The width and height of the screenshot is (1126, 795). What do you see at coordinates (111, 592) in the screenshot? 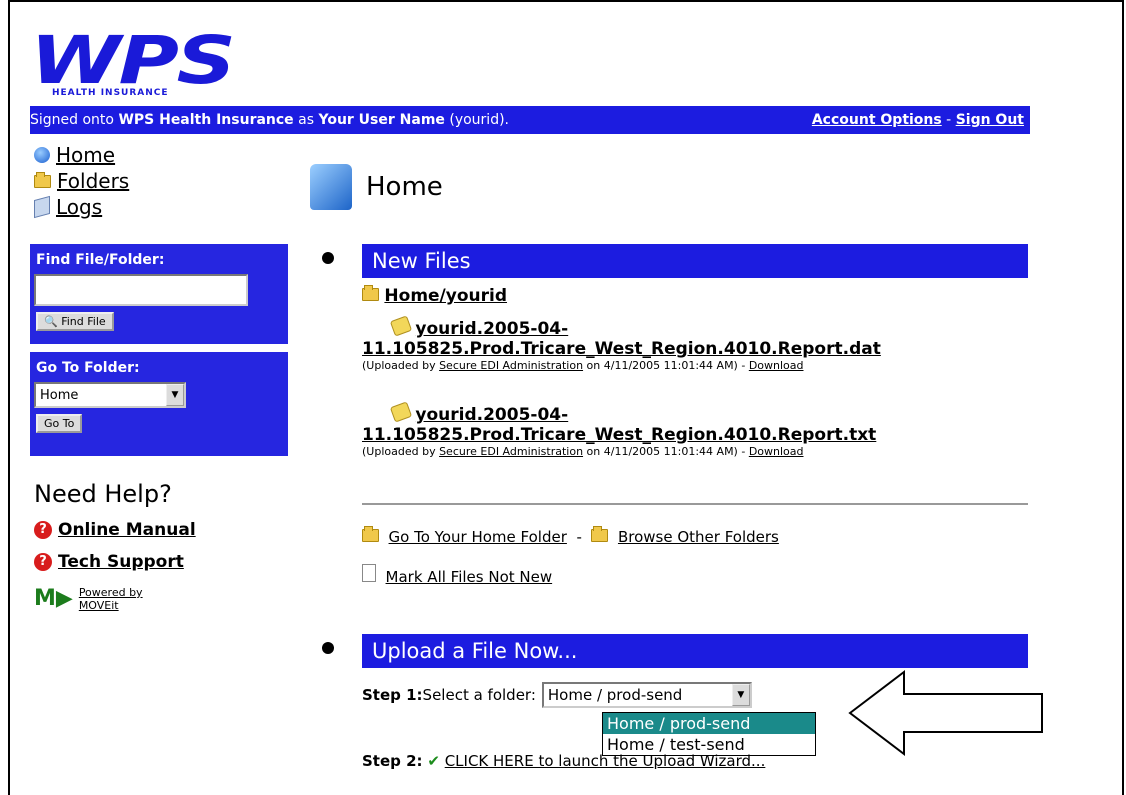
I see `powered-by-link: Powered by` at bounding box center [111, 592].